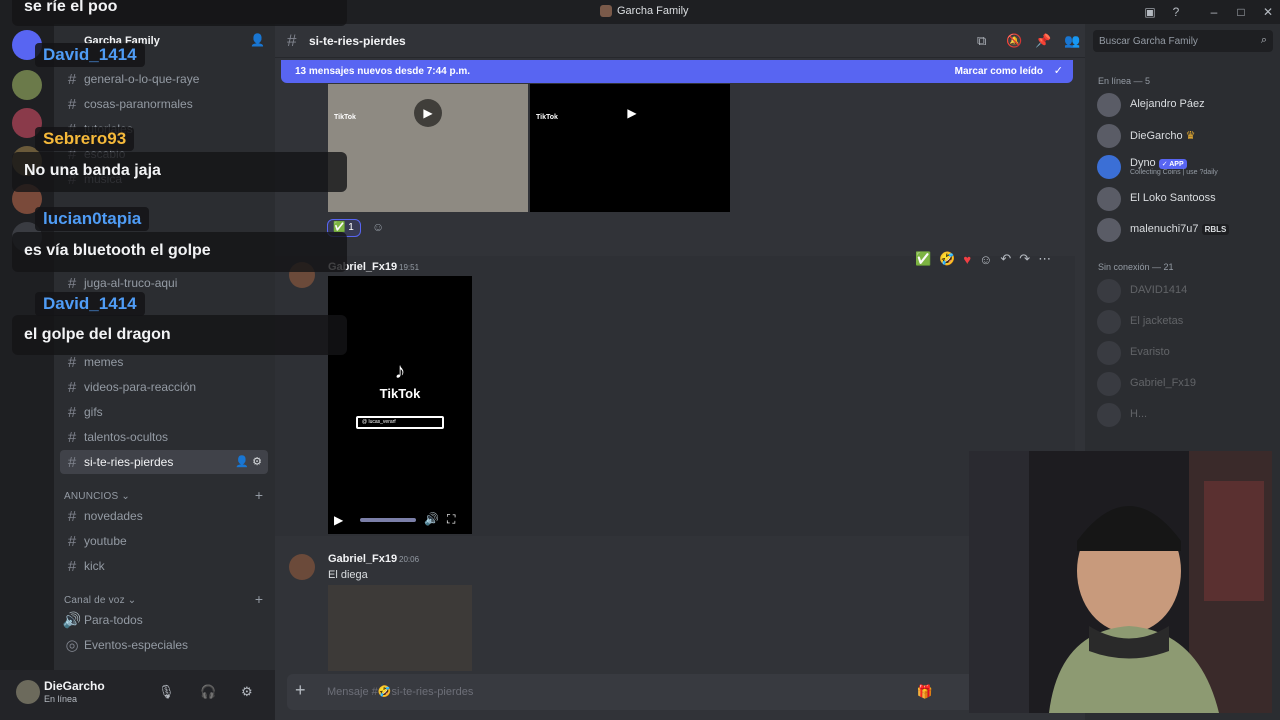  What do you see at coordinates (1183, 41) in the screenshot?
I see `search-input: Buscar Garcha Family ⌕` at bounding box center [1183, 41].